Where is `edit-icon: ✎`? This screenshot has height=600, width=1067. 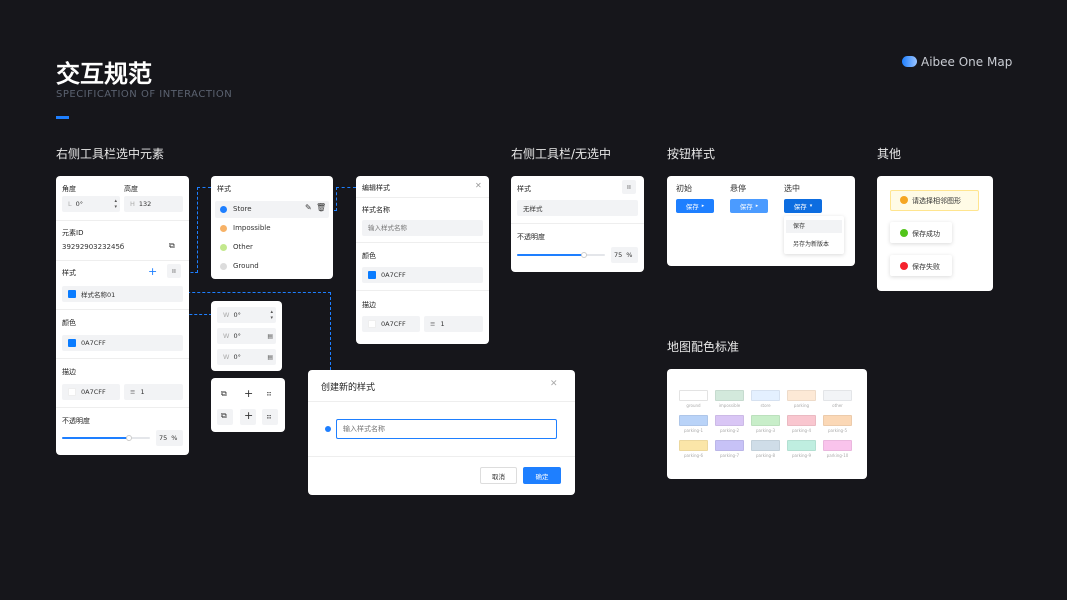 edit-icon: ✎ is located at coordinates (308, 207).